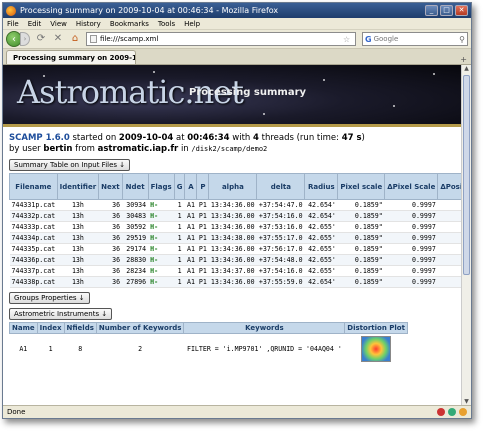  I want to click on table-cell: 744338p.cat, so click(33, 282).